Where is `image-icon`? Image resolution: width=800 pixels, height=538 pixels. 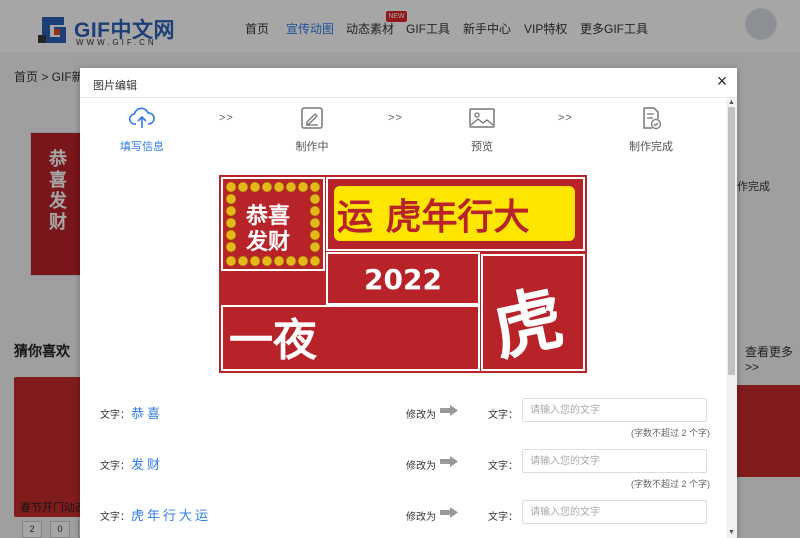
image-icon is located at coordinates (482, 118).